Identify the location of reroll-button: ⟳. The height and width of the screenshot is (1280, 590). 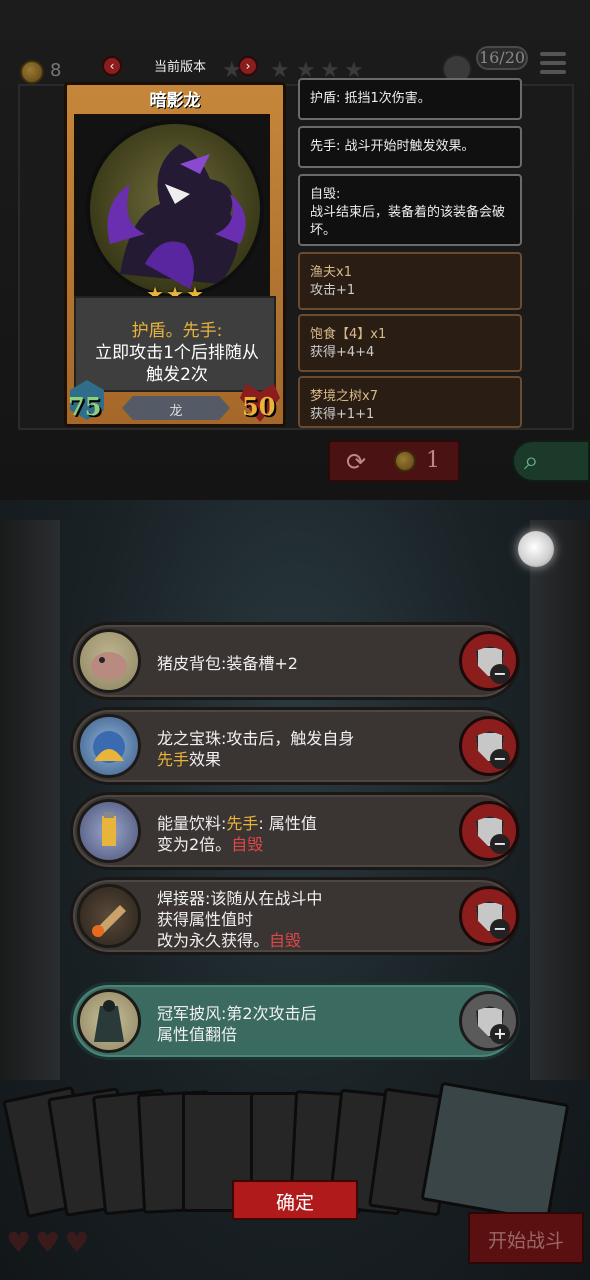
(394, 461).